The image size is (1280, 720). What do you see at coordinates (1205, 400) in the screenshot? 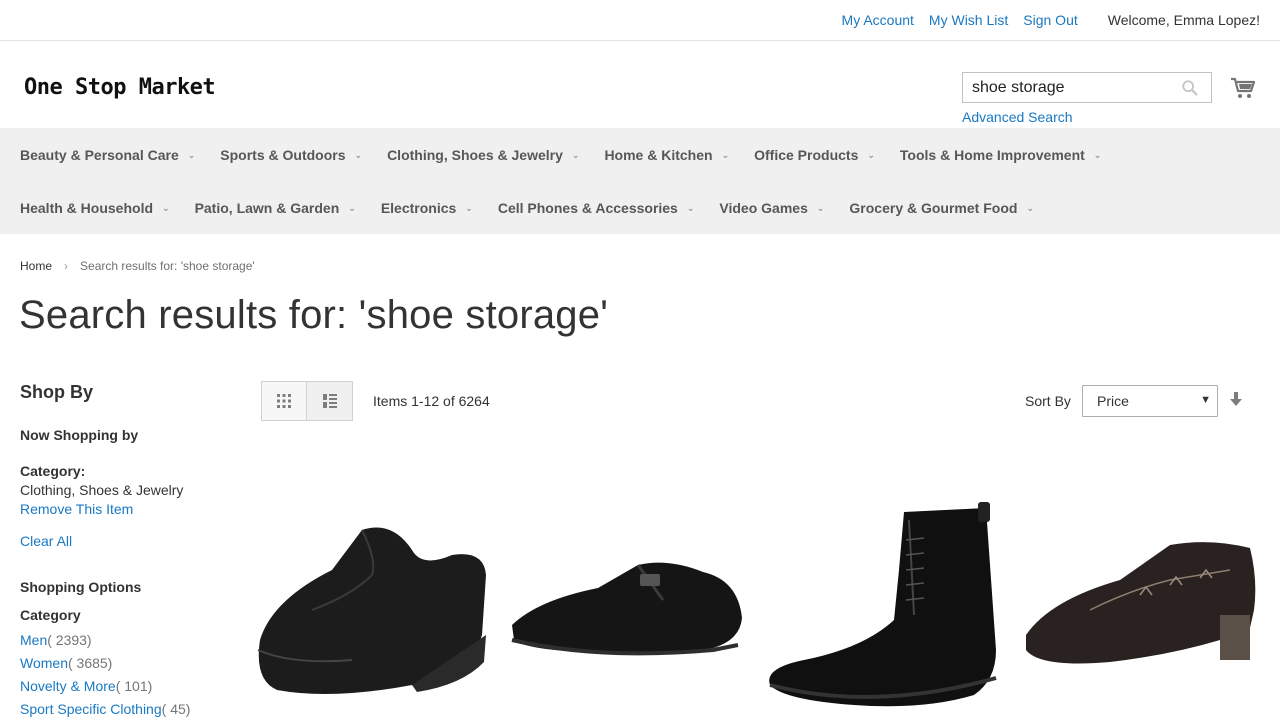
I see `chevron-down-icon: ▼` at bounding box center [1205, 400].